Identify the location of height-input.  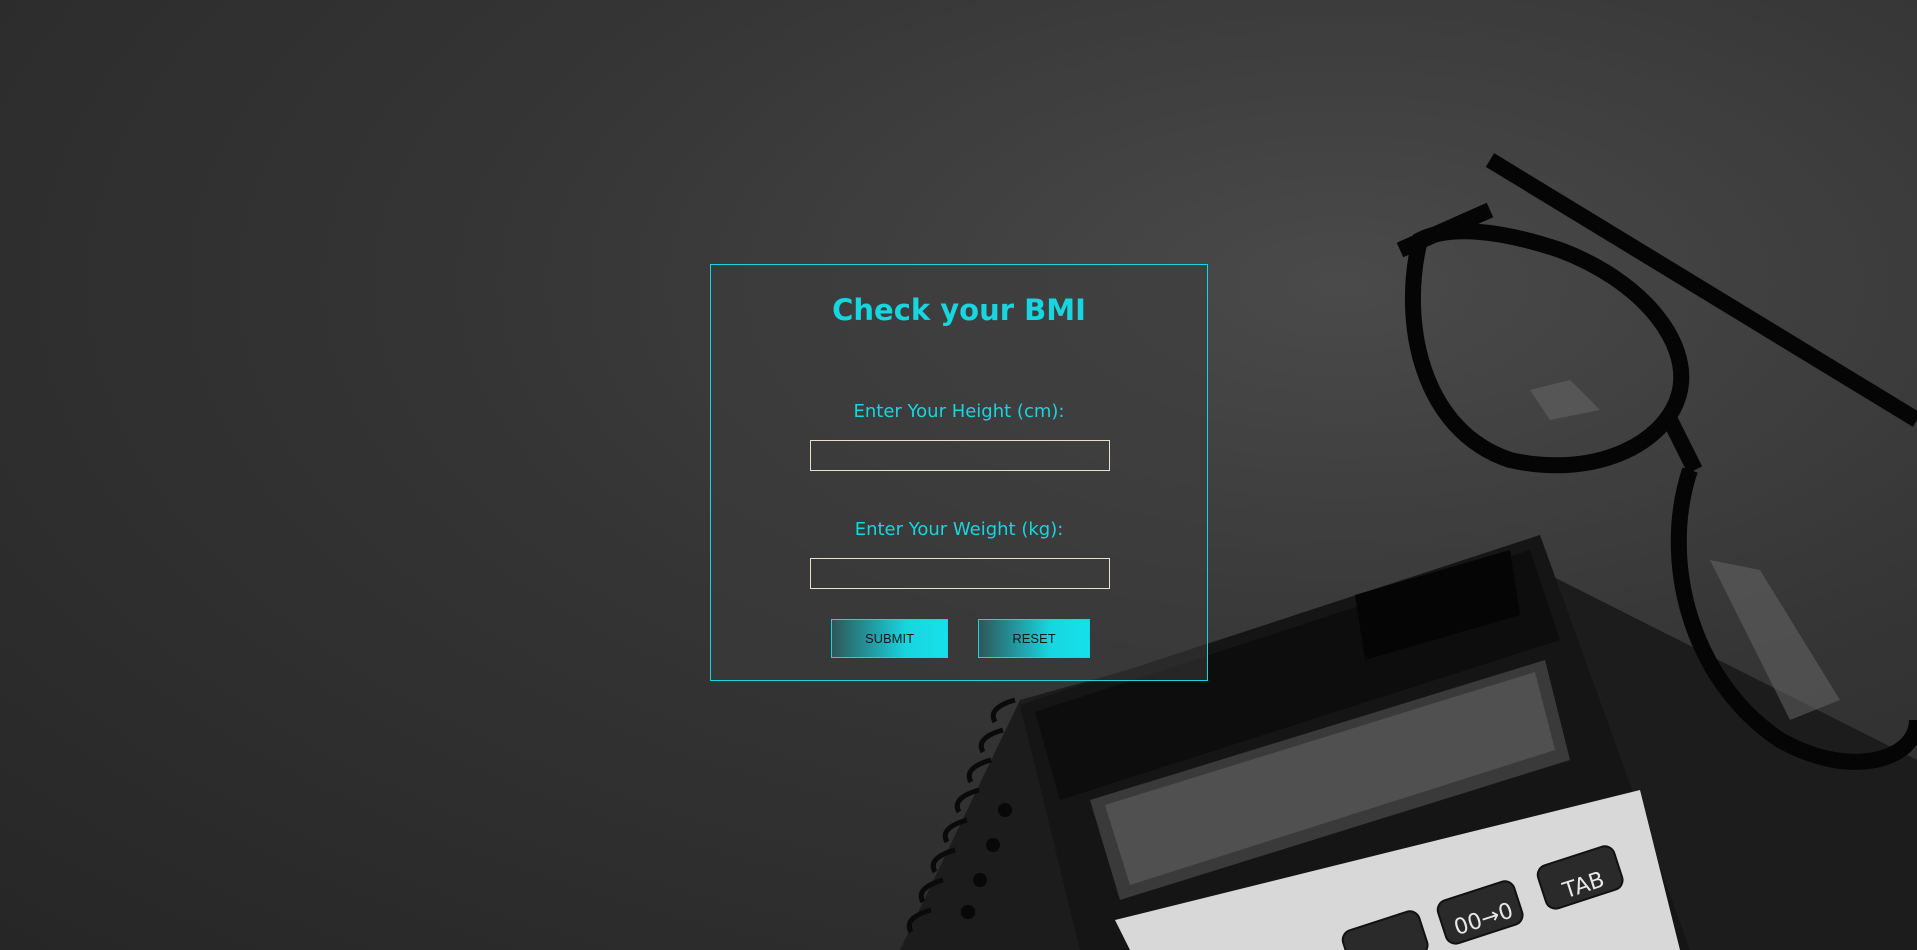
(960, 455).